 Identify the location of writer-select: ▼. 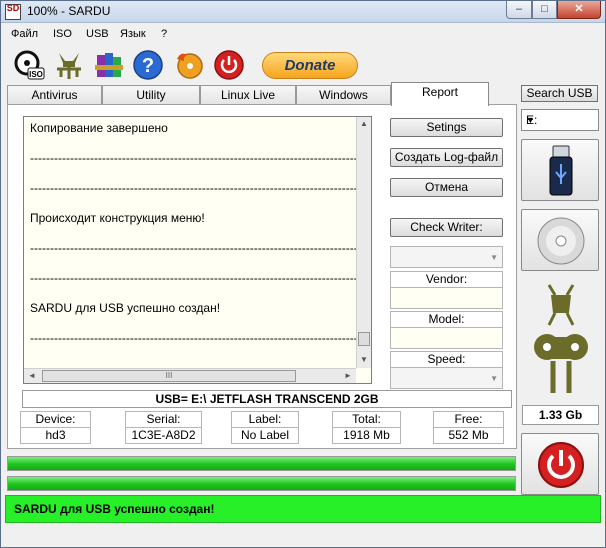
(446, 257).